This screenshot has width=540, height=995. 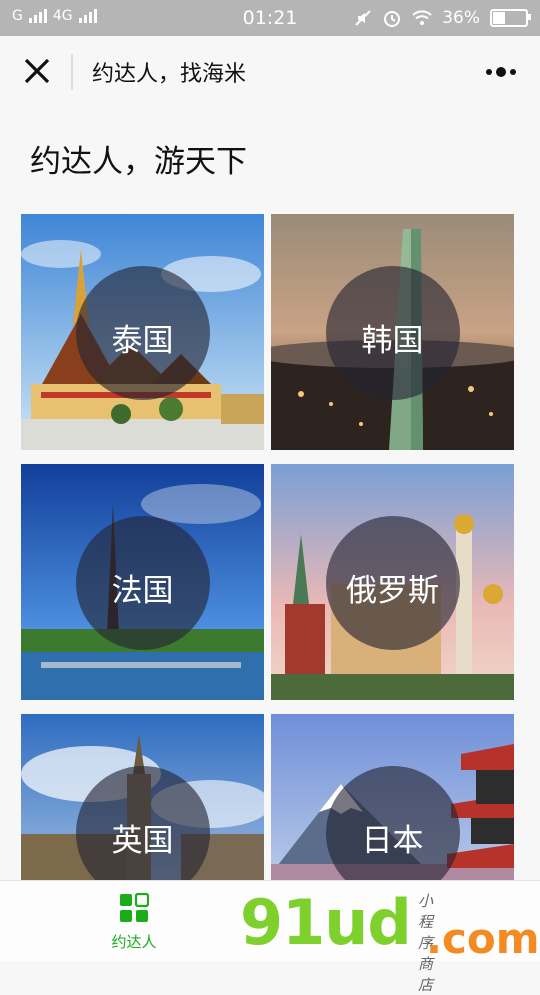 I want to click on nav-divider, so click(x=72, y=72).